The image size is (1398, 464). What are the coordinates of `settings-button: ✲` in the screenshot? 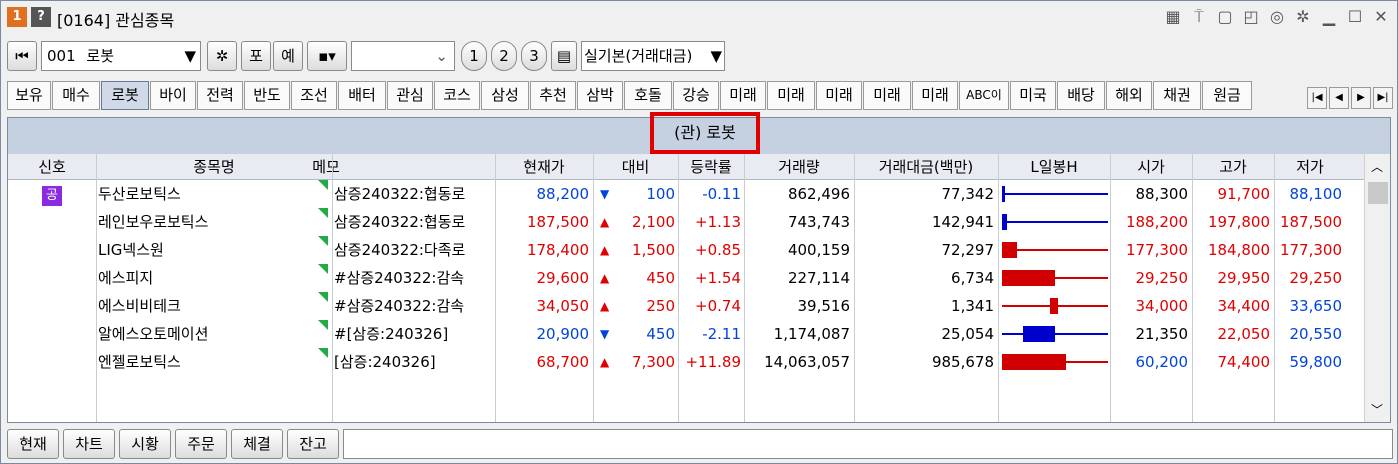 It's located at (222, 56).